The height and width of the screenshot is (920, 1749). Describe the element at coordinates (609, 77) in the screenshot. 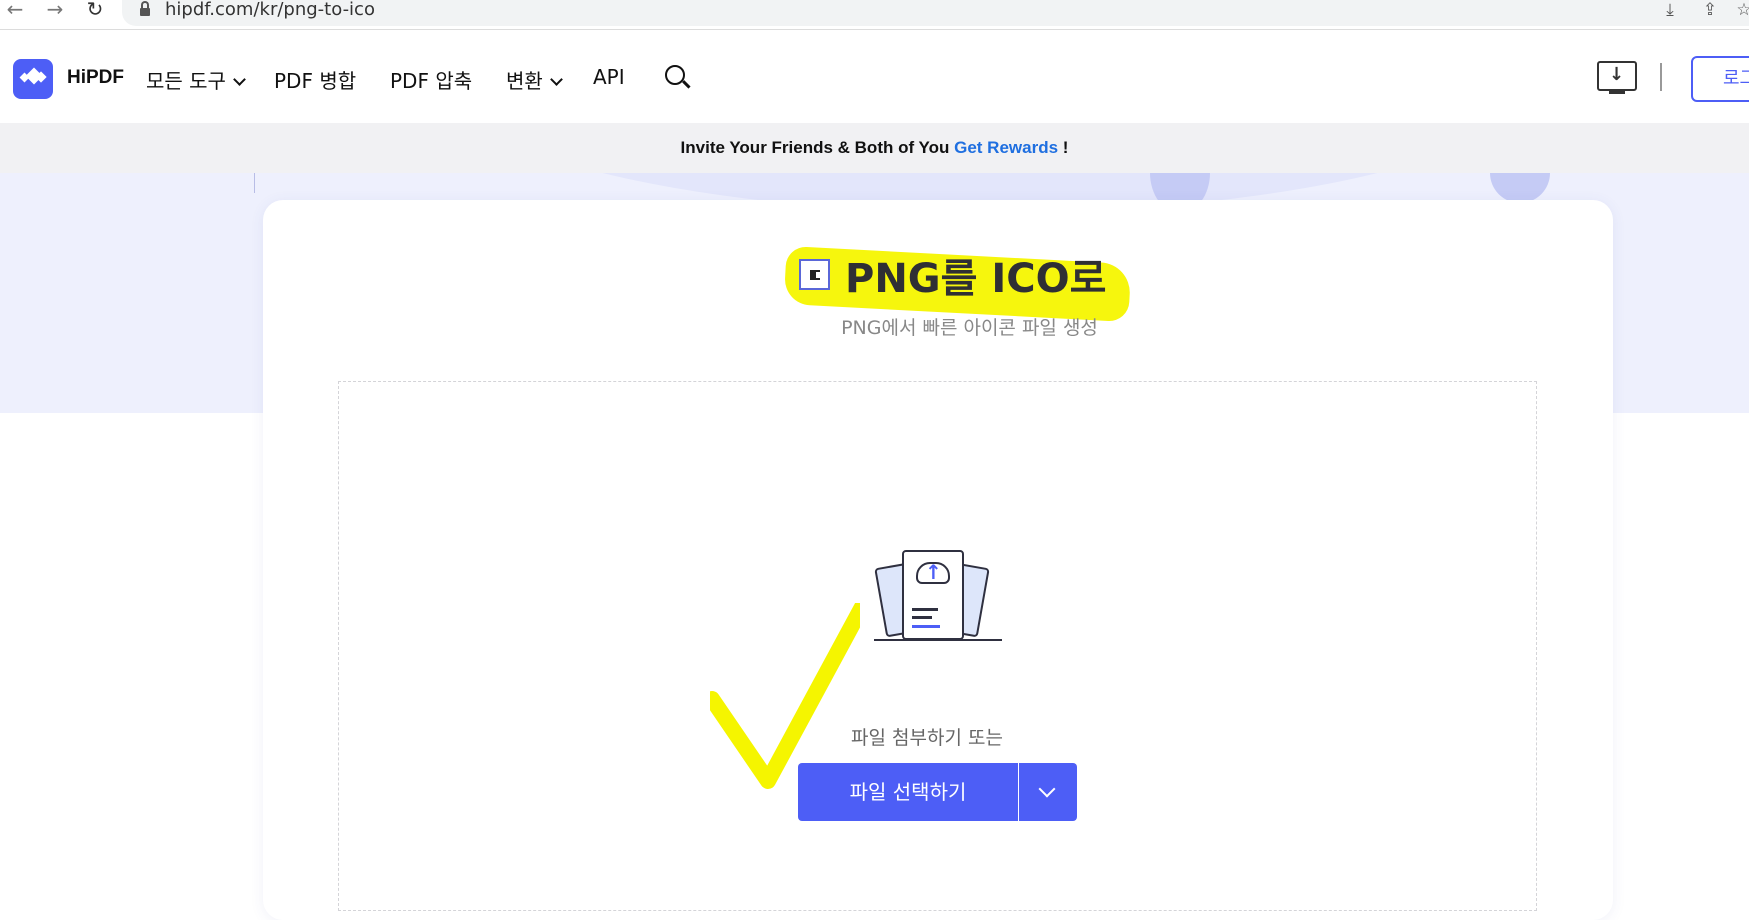

I see `nav-api: API` at that location.